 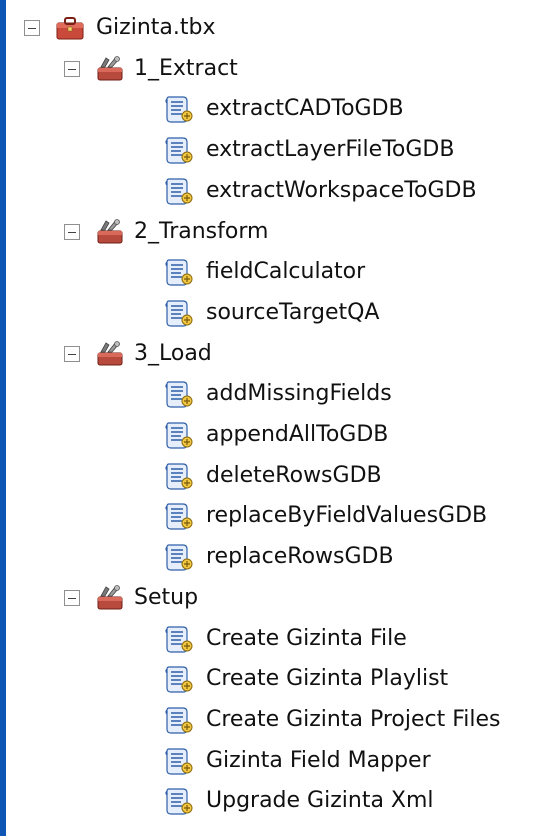 What do you see at coordinates (306, 638) in the screenshot?
I see `tree-item-label: Create Gizinta File` at bounding box center [306, 638].